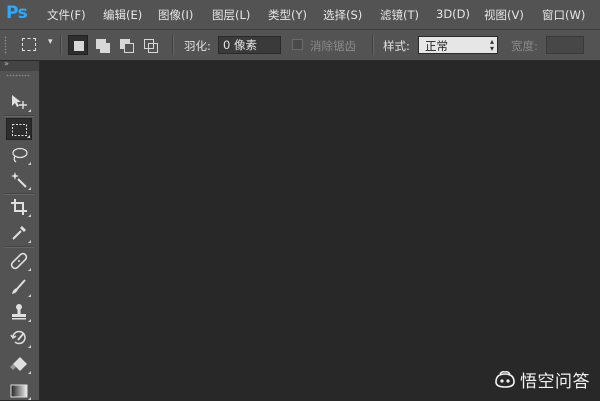  What do you see at coordinates (19, 129) in the screenshot?
I see `rectangular-marquee-tool` at bounding box center [19, 129].